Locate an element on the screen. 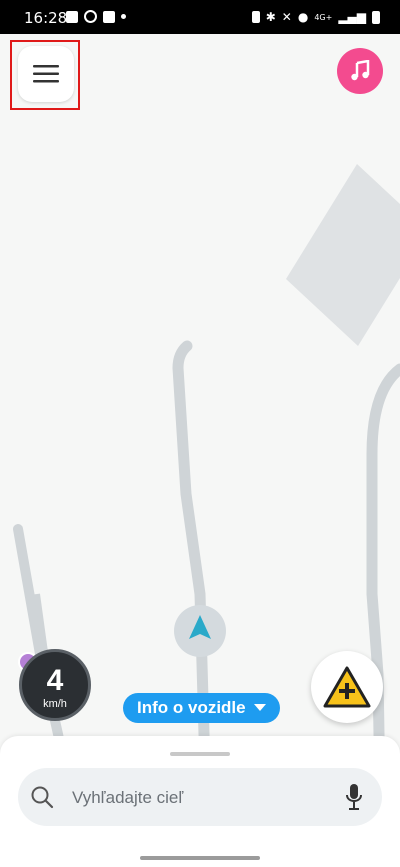 Image resolution: width=400 pixels, height=867 pixels. battery-saver-icon is located at coordinates (255, 17).